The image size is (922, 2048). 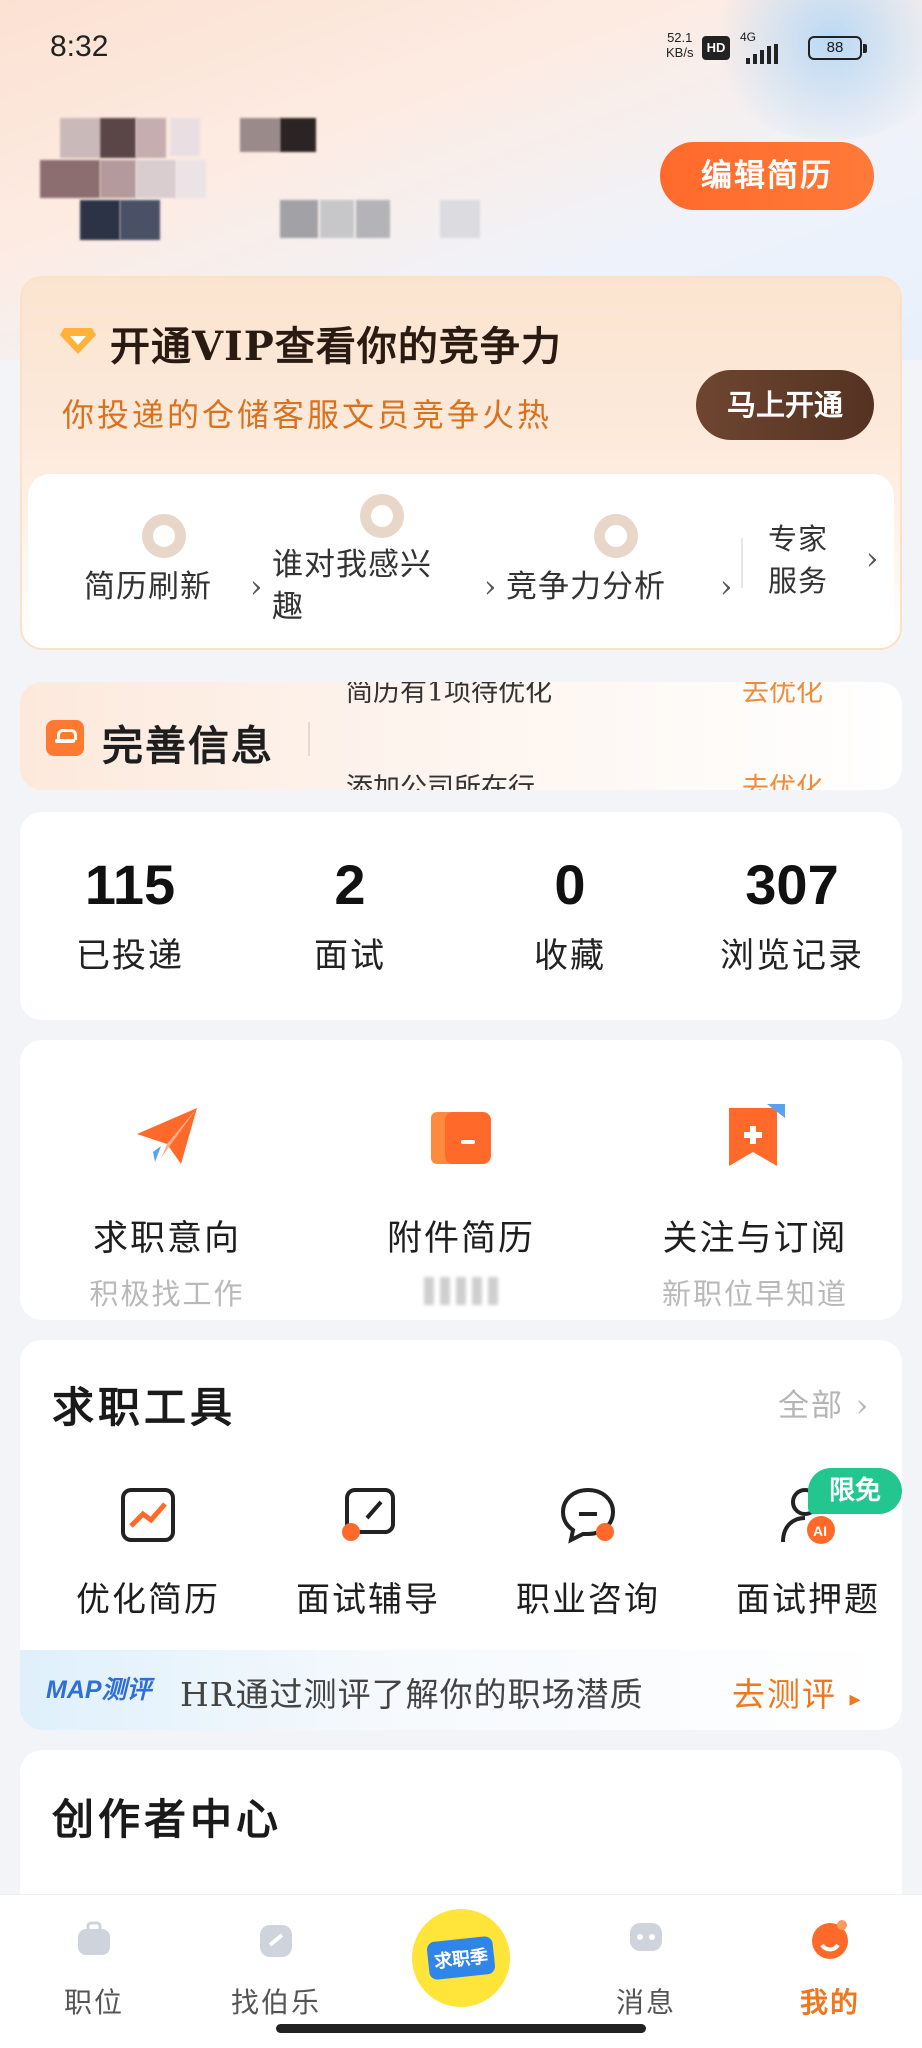 What do you see at coordinates (275, 2002) in the screenshot?
I see `nav-label: 找伯乐` at bounding box center [275, 2002].